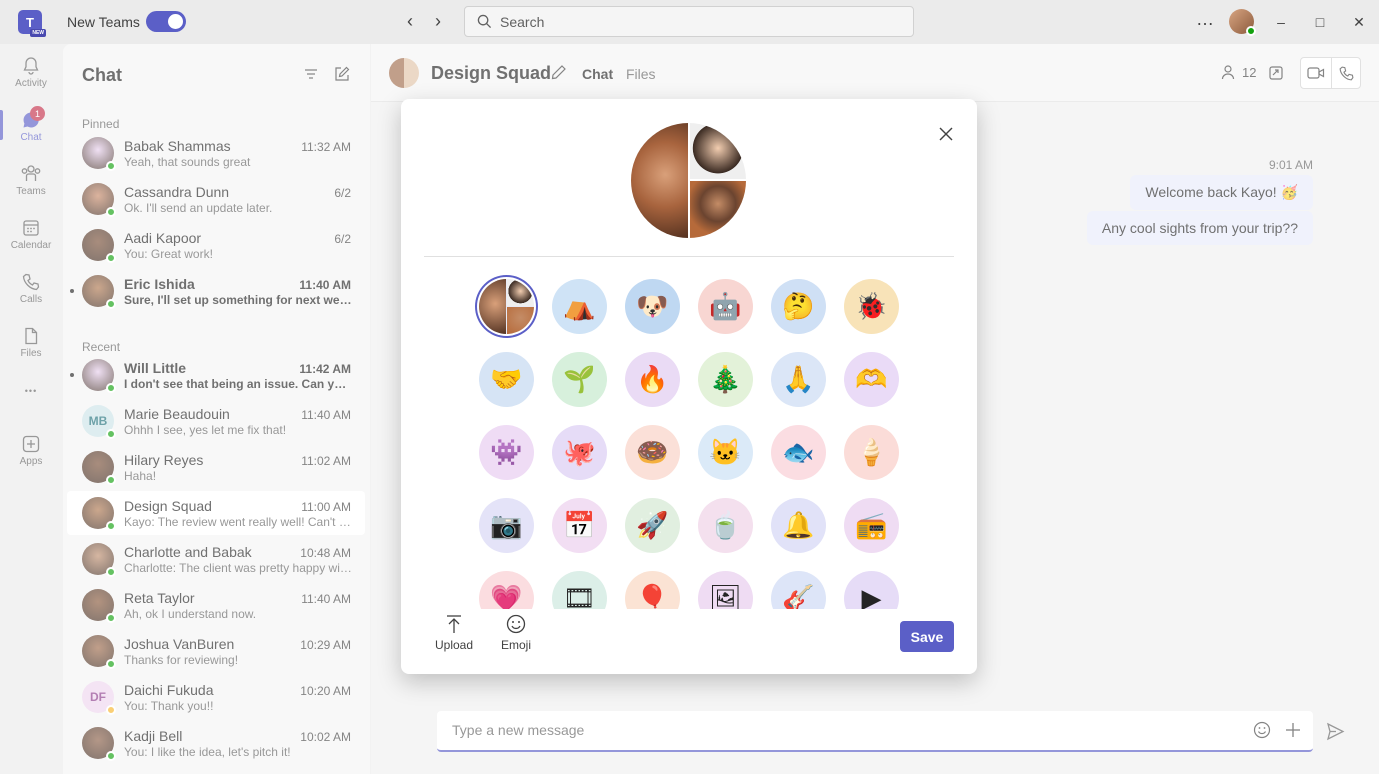  Describe the element at coordinates (798, 590) in the screenshot. I see `guitar-icon: 🎸` at that location.